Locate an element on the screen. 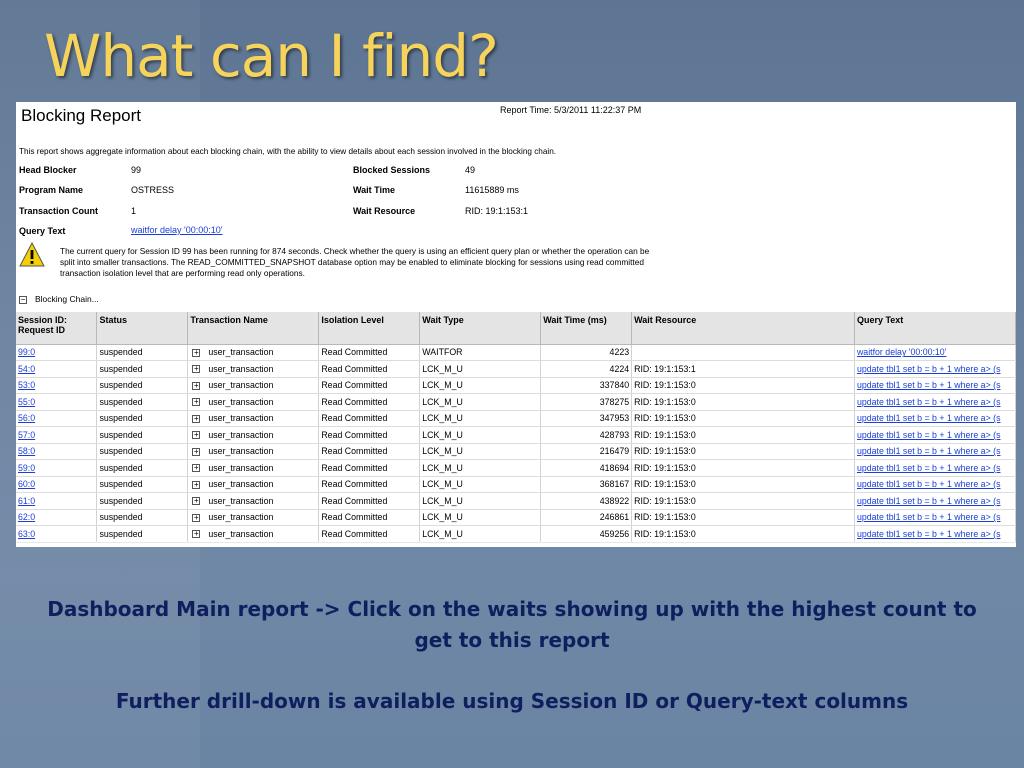 The width and height of the screenshot is (1024, 768). col-session-id: Session ID: Request ID is located at coordinates (57, 328).